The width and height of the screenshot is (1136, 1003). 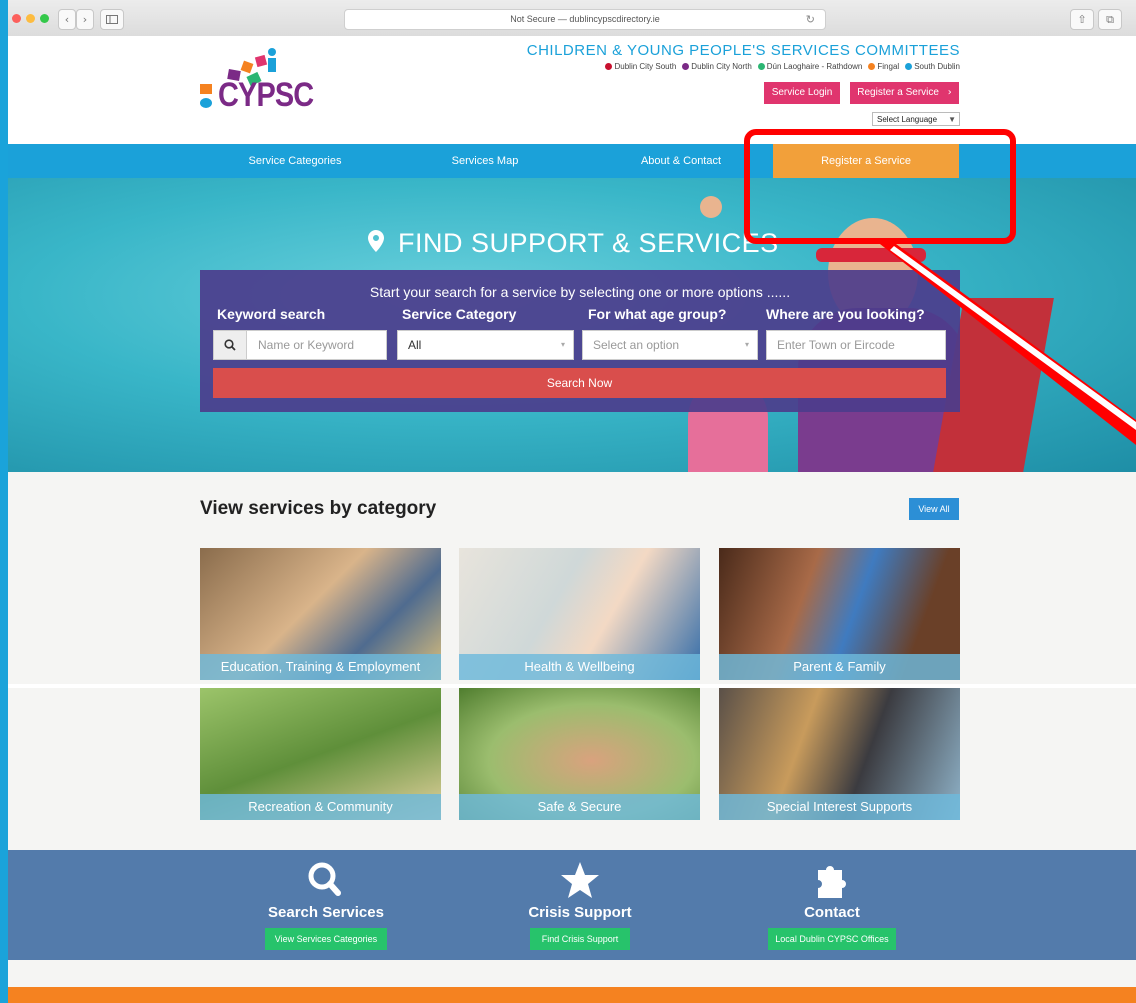 What do you see at coordinates (1110, 19) in the screenshot?
I see `tabs-icon: ⧉` at bounding box center [1110, 19].